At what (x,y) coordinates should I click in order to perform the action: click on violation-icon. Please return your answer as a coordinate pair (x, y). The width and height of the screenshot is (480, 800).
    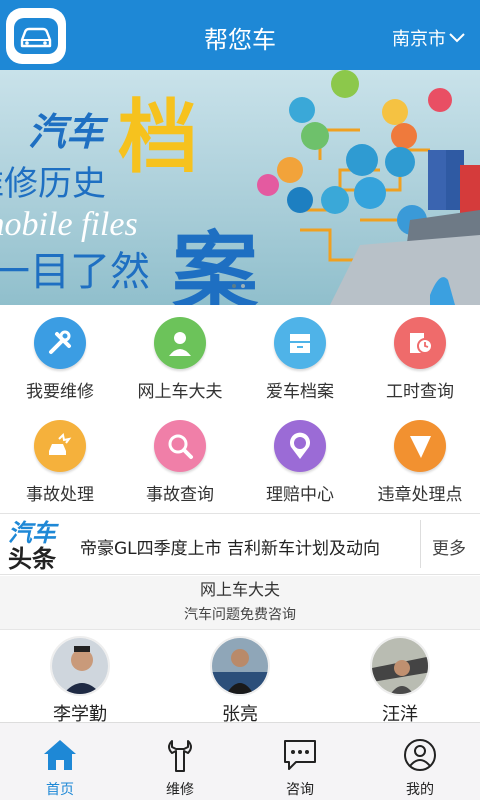
    Looking at the image, I should click on (420, 446).